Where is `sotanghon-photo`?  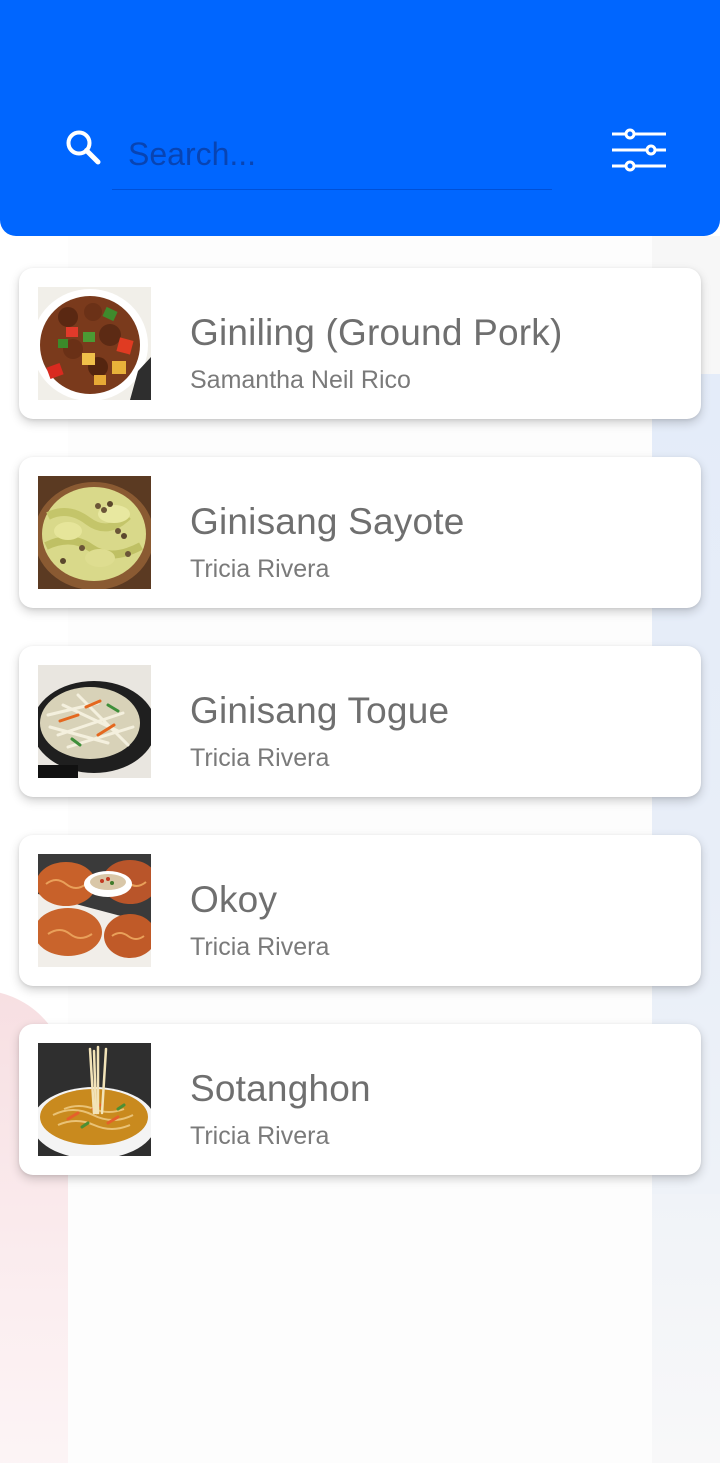
sotanghon-photo is located at coordinates (94, 1099).